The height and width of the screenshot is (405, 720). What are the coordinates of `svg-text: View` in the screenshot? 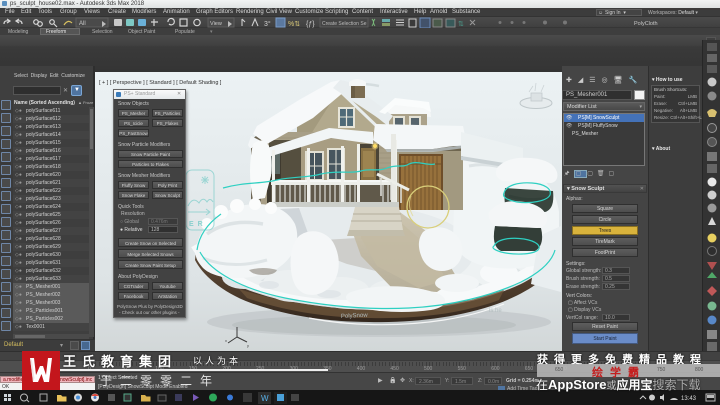 It's located at (216, 24).